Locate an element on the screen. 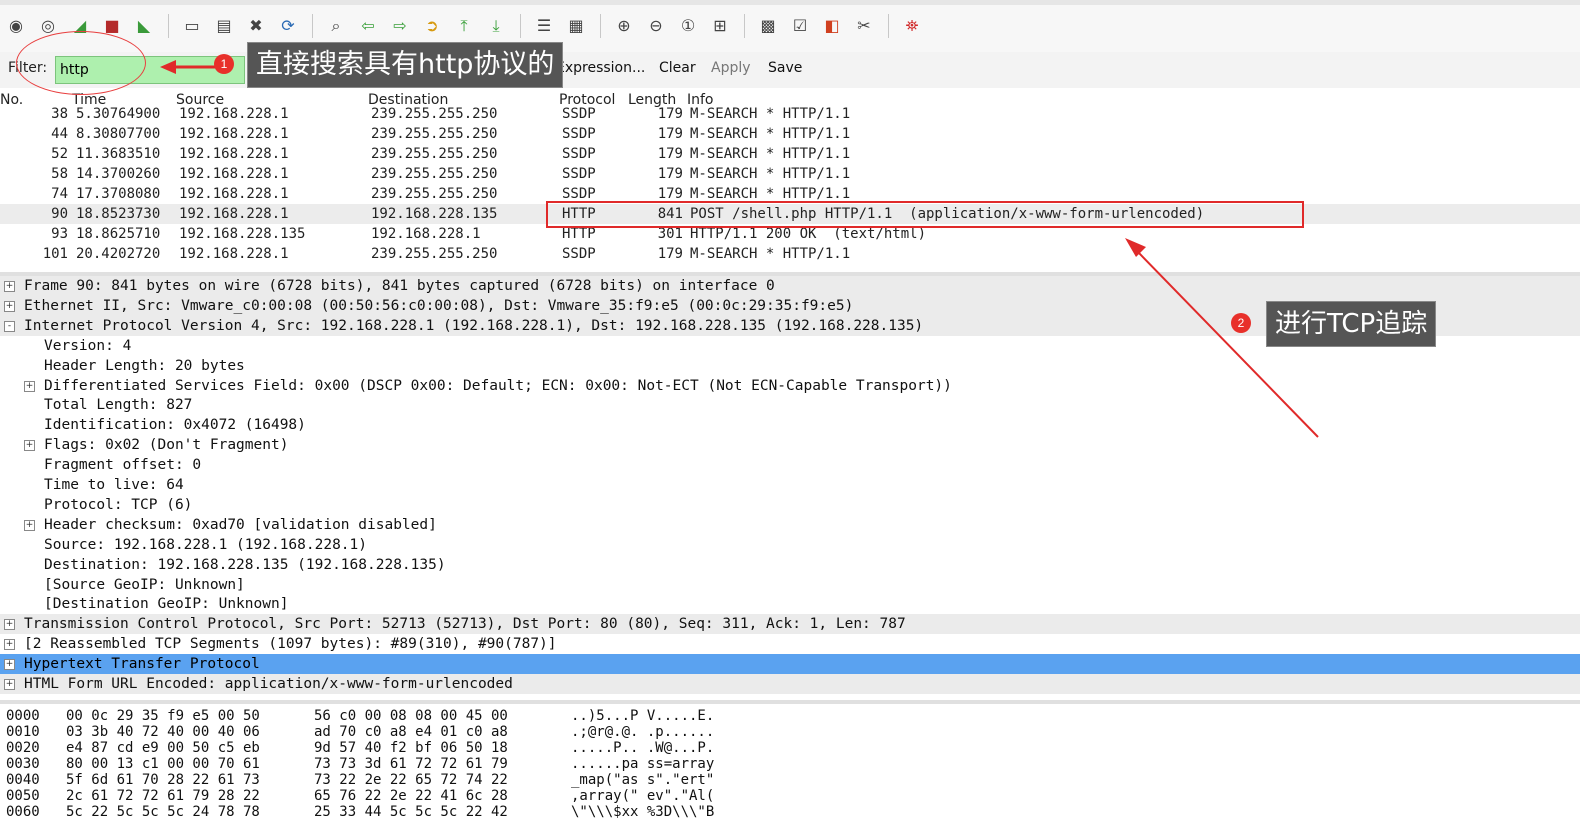  hex-offset: 0060 is located at coordinates (23, 812).